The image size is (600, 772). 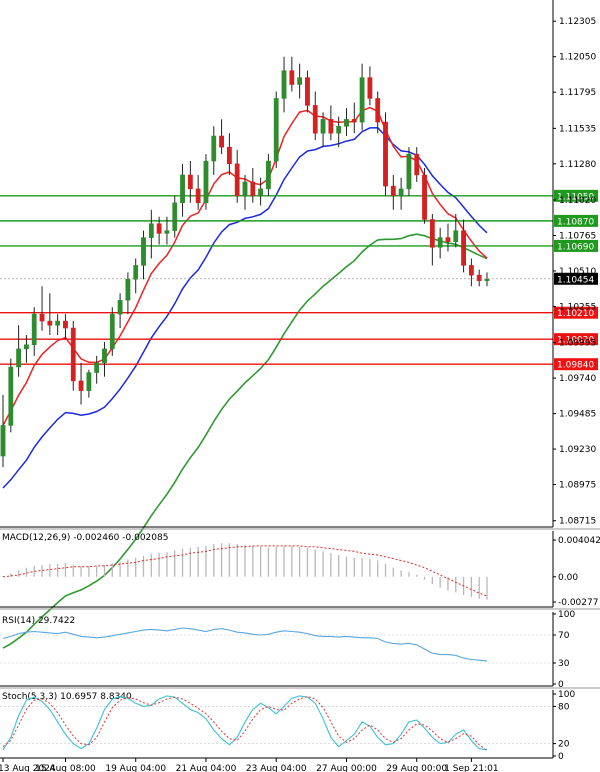 I want to click on macd-title: MACD(12,26,9) -0.002460 -0.002085, so click(x=85, y=538).